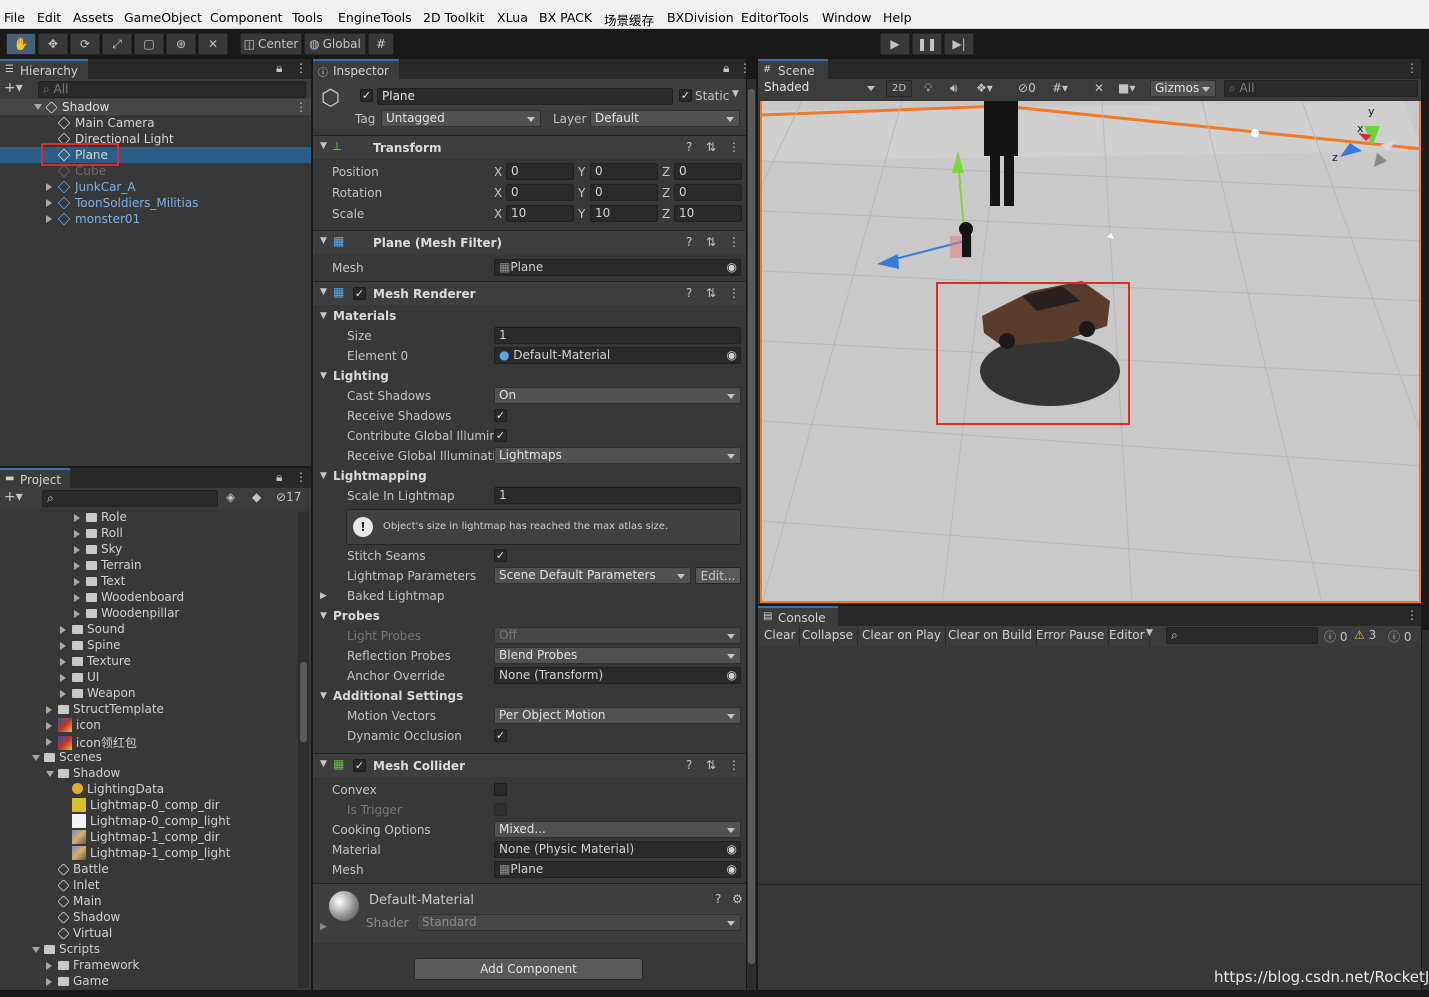 The image size is (1429, 997). What do you see at coordinates (820, 88) in the screenshot?
I see `shading-mode-dropdown: Shaded` at bounding box center [820, 88].